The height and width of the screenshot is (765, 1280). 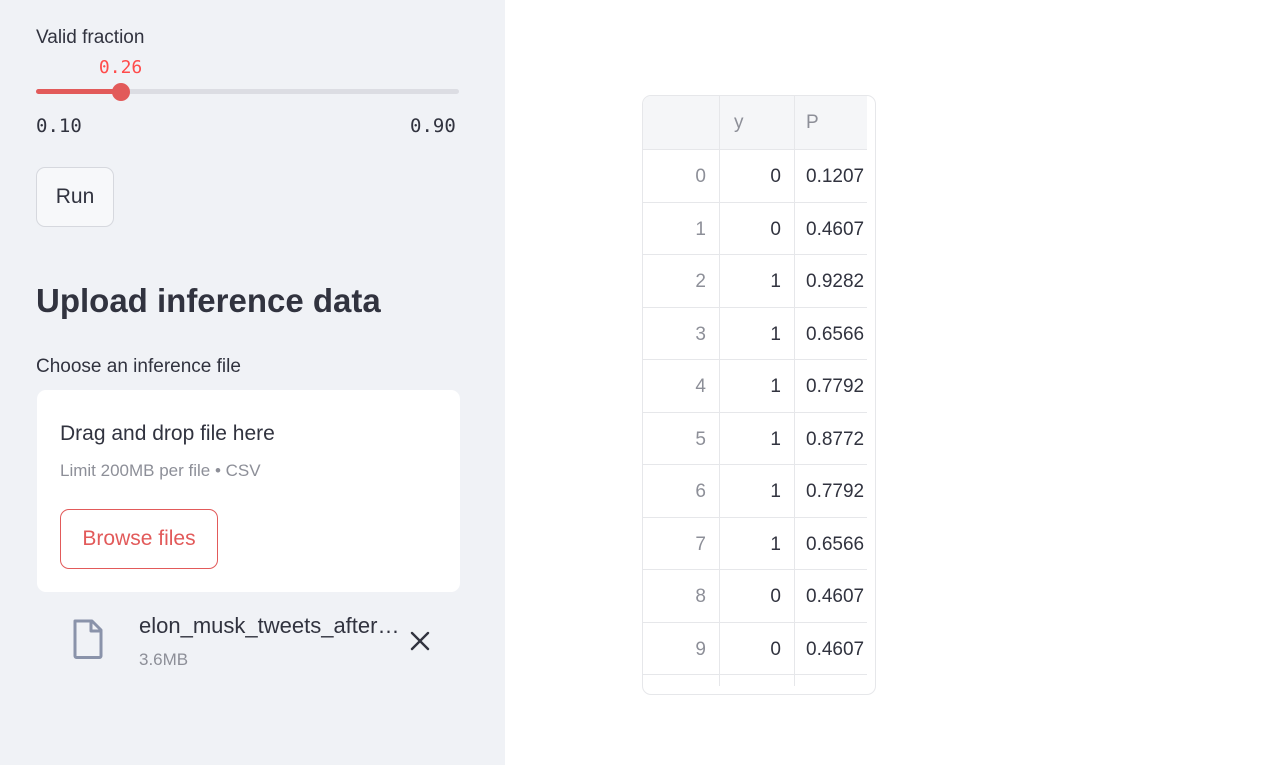 What do you see at coordinates (835, 439) in the screenshot?
I see `cell-p-value: 0.8772` at bounding box center [835, 439].